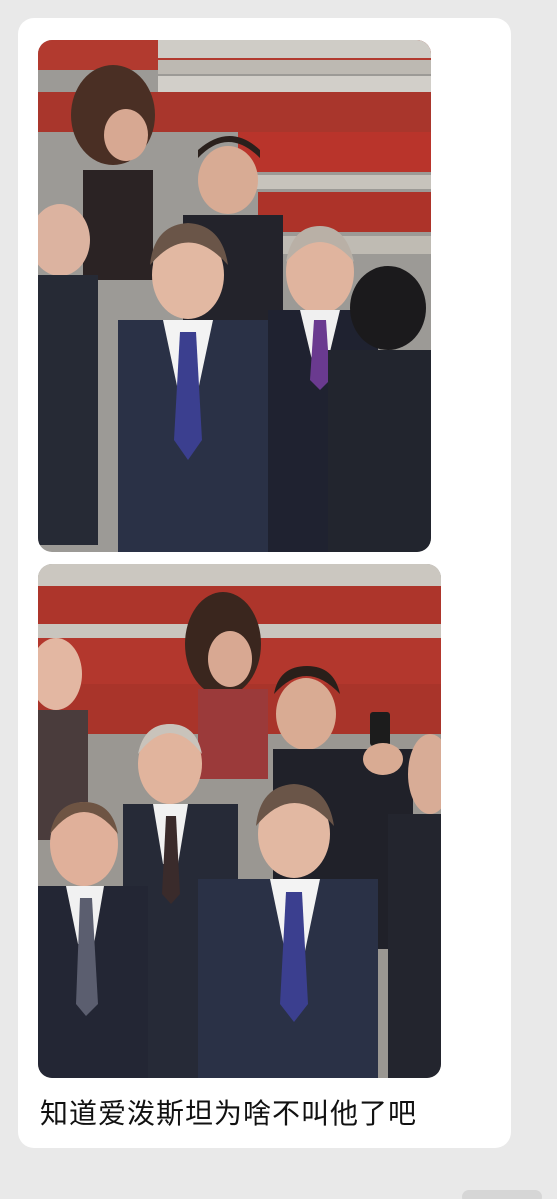  What do you see at coordinates (229, 1113) in the screenshot?
I see `message-caption: 知道爱泼斯坦为啥不叫他了吧` at bounding box center [229, 1113].